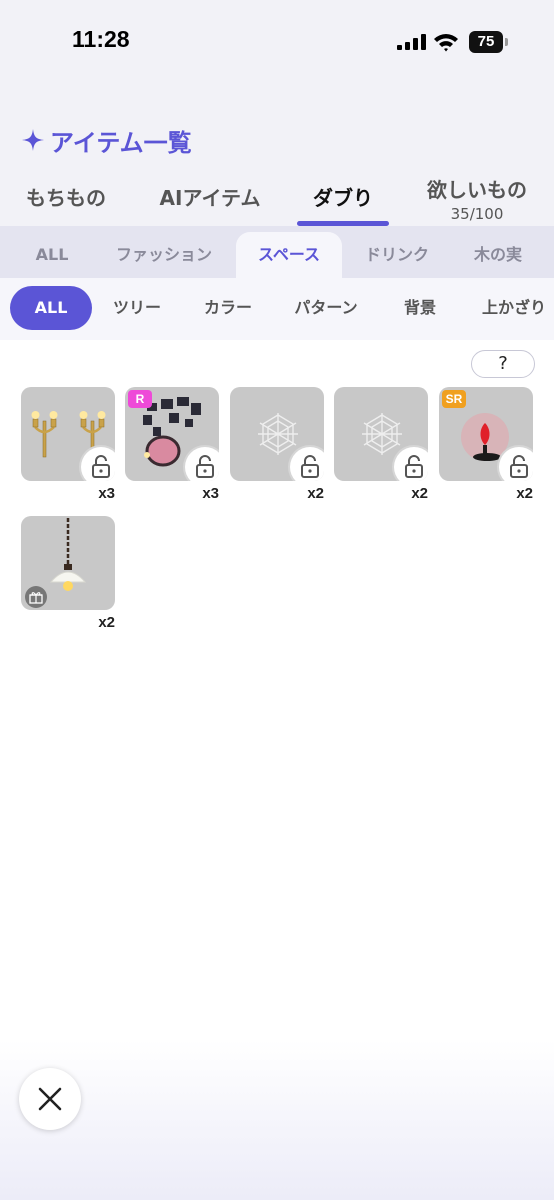 The height and width of the screenshot is (1200, 554). Describe the element at coordinates (420, 308) in the screenshot. I see `filter-chip-background: 背景` at that location.